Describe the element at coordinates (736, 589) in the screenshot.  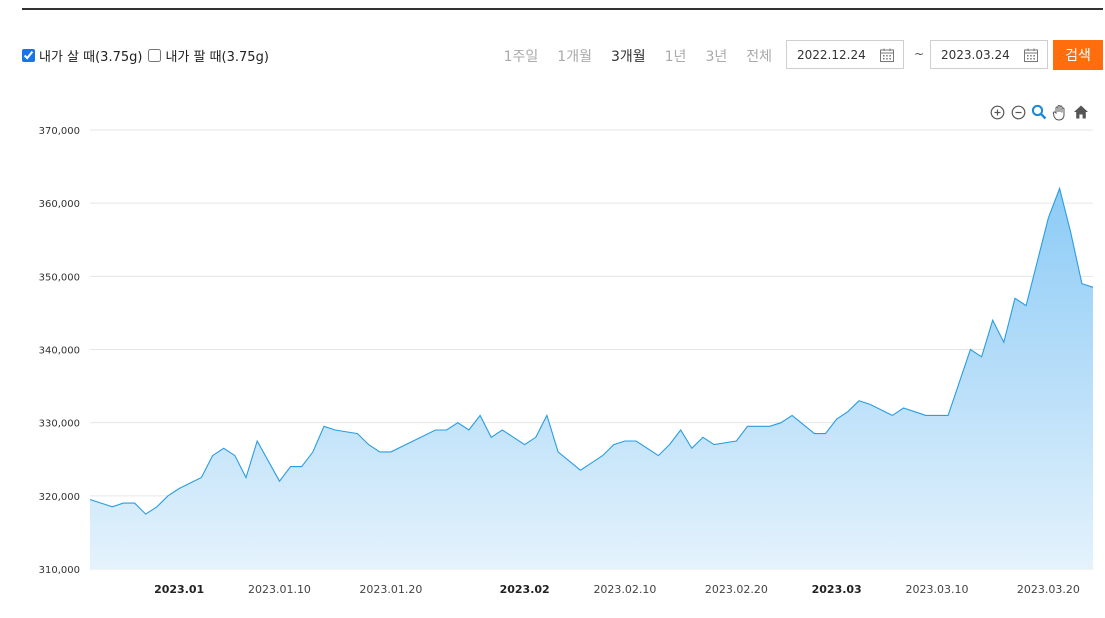
I see `x-tick-label: 2023.02.20` at that location.